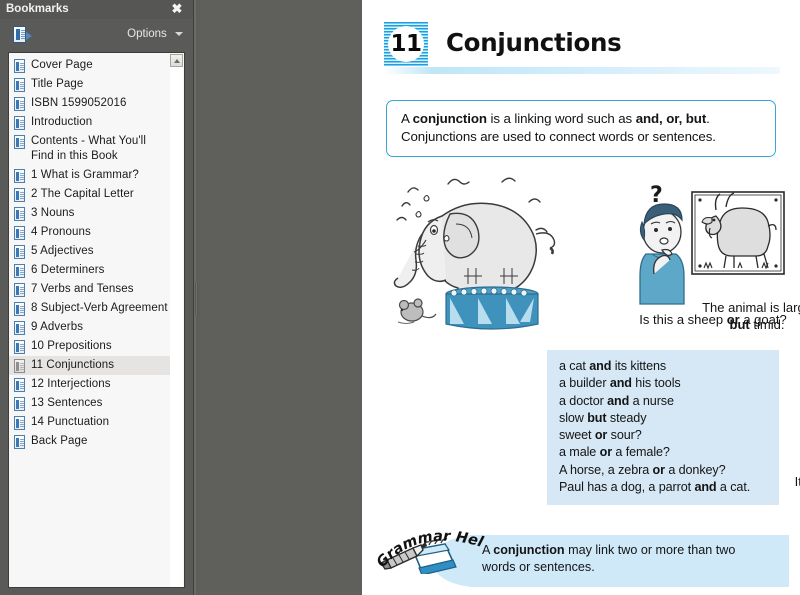  Describe the element at coordinates (90, 327) in the screenshot. I see `bookmark-item-13: 9 Adverbs` at that location.